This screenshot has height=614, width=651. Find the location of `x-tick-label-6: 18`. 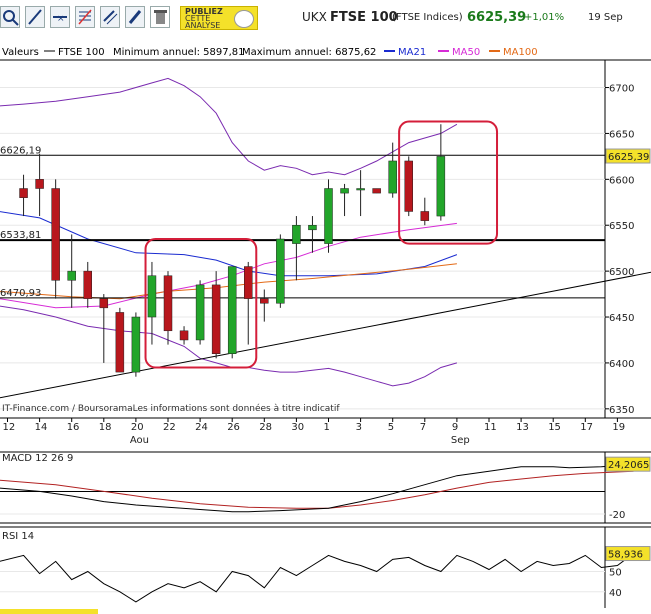

x-tick-label-6: 18 is located at coordinates (105, 427).